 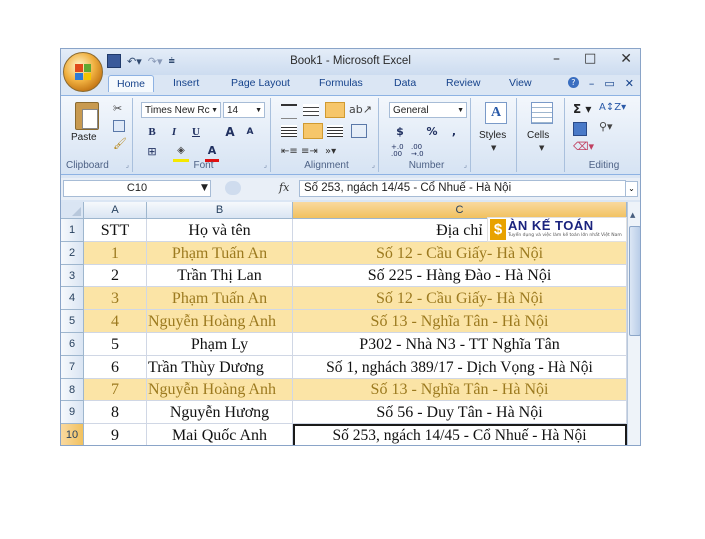 What do you see at coordinates (460, 253) in the screenshot?
I see `cell-C2: Số 12 - Cầu Giấy- Hà Nội` at bounding box center [460, 253].